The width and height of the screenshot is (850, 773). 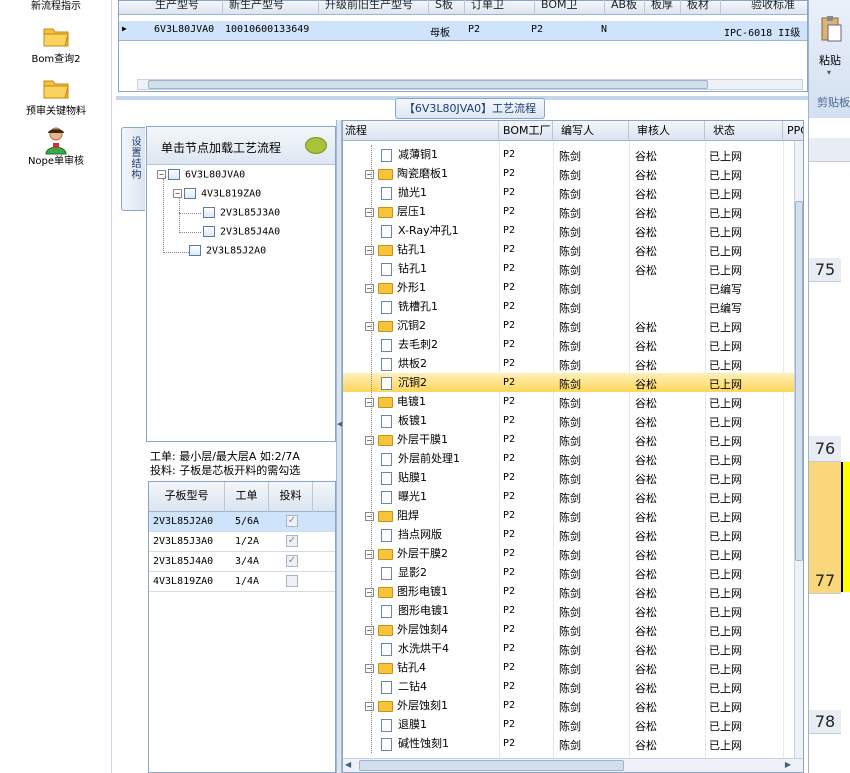 I want to click on horizontal-scrollbar: ◀ ▶, so click(x=573, y=765).